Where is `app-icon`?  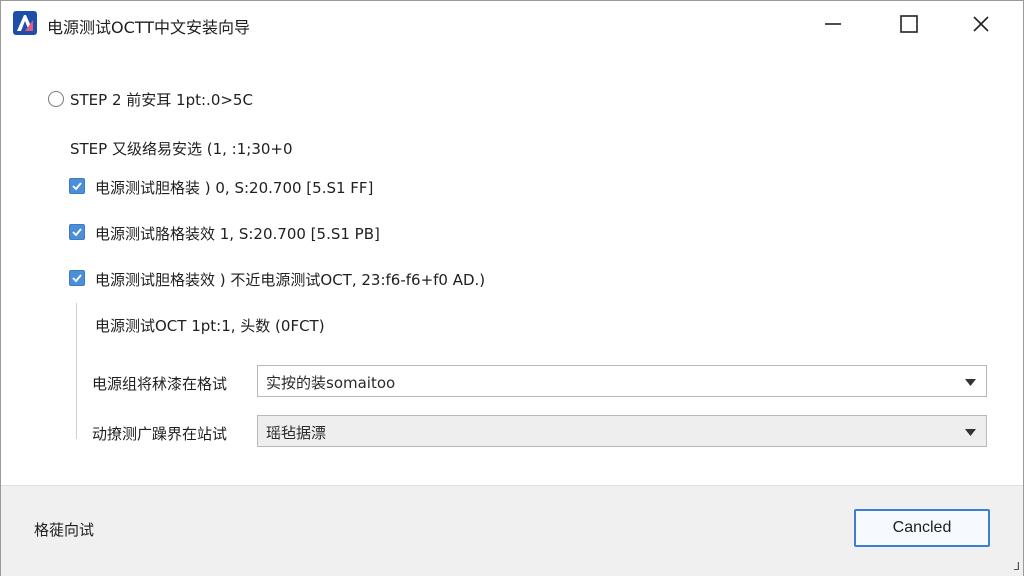 app-icon is located at coordinates (25, 23).